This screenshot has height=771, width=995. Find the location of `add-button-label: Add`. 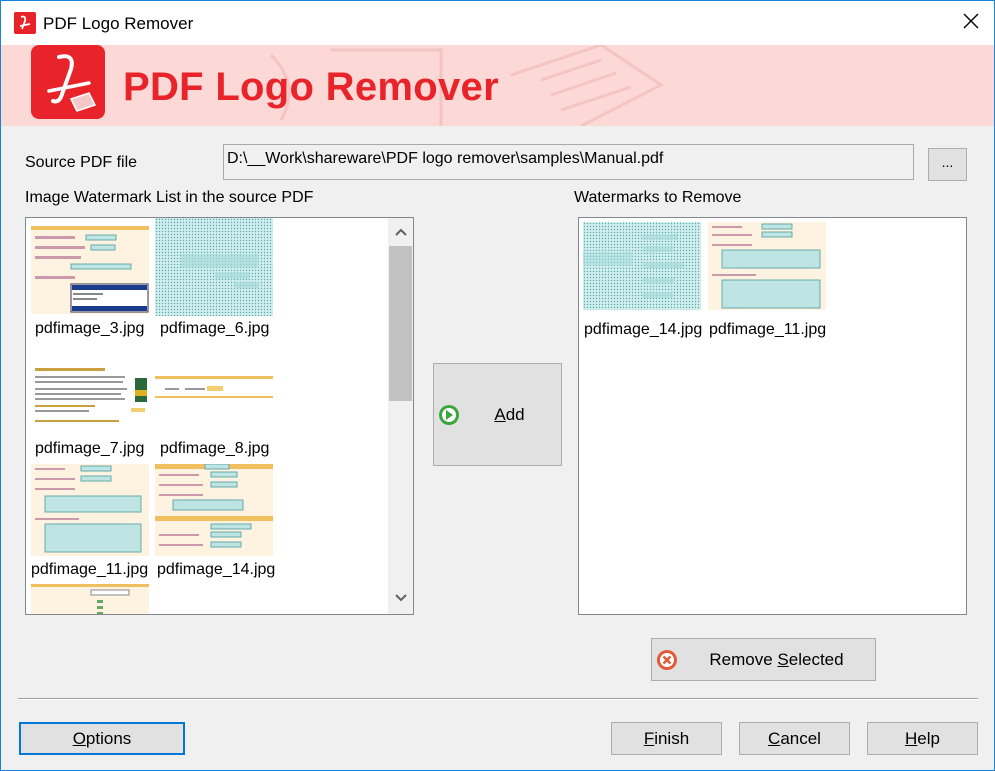

add-button-label: Add is located at coordinates (509, 414).